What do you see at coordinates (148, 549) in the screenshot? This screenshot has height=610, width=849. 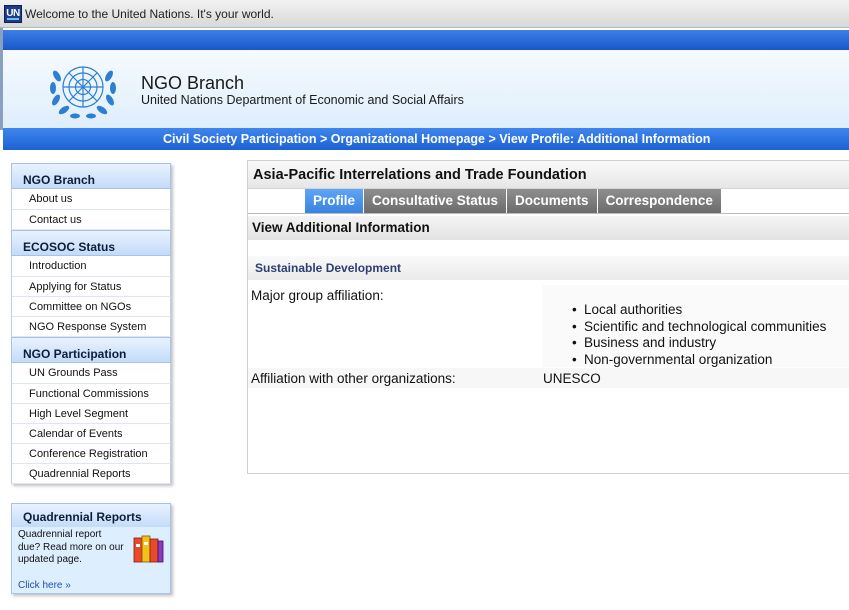 I see `report-books-icon` at bounding box center [148, 549].